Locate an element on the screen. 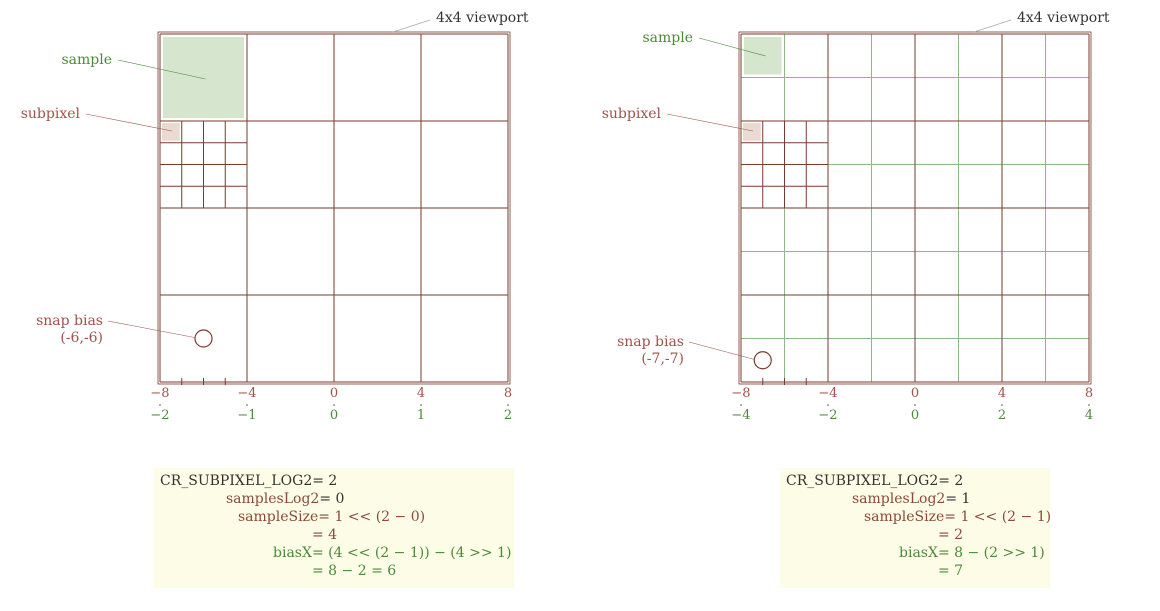  eq-sample-size-value: = 1 << (2 − 0) is located at coordinates (372, 517).